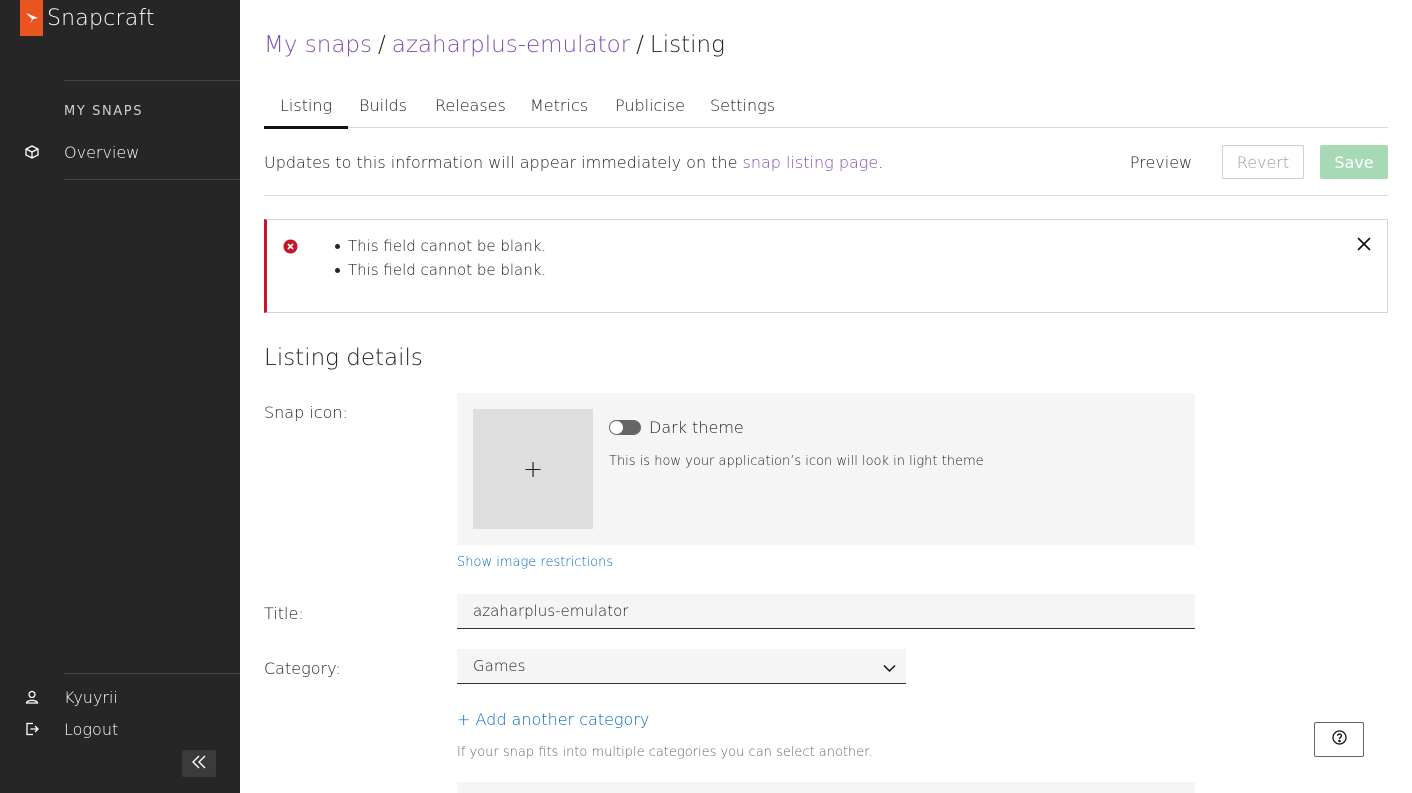 This screenshot has width=1412, height=793. I want to click on snapcraft-logo: Snapcraft, so click(87, 18).